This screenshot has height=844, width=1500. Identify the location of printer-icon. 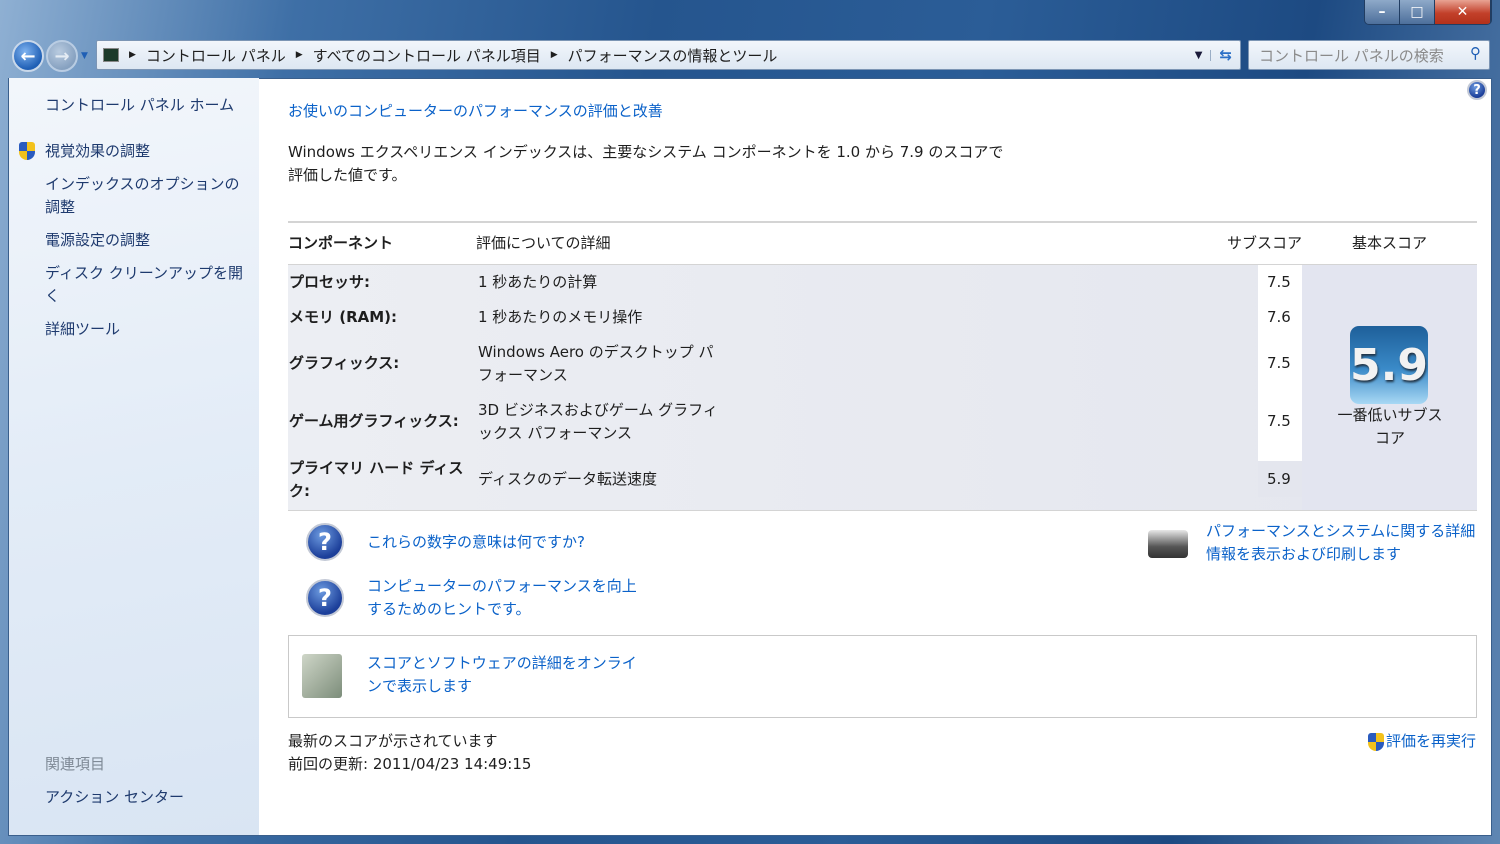
(1168, 544).